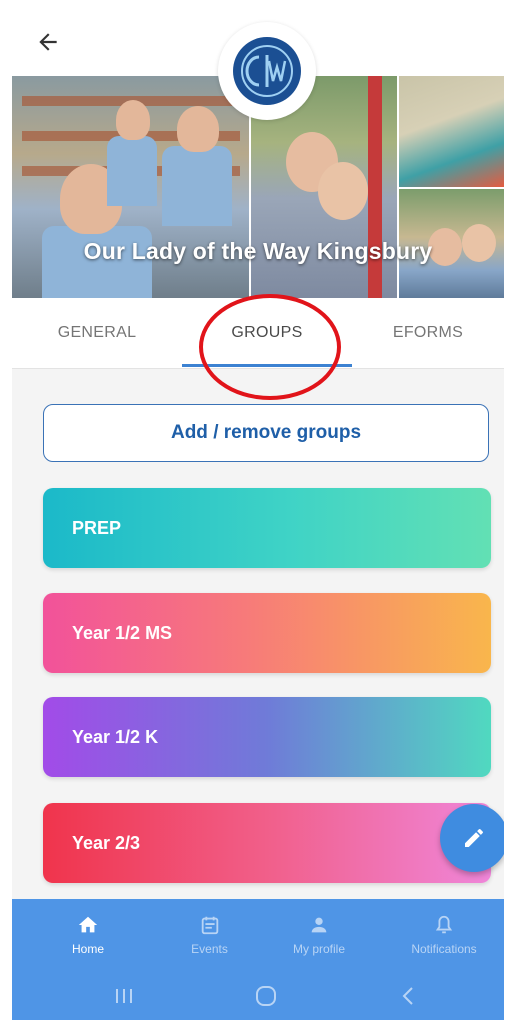  What do you see at coordinates (451, 132) in the screenshot?
I see `banner-photo-beanbags` at bounding box center [451, 132].